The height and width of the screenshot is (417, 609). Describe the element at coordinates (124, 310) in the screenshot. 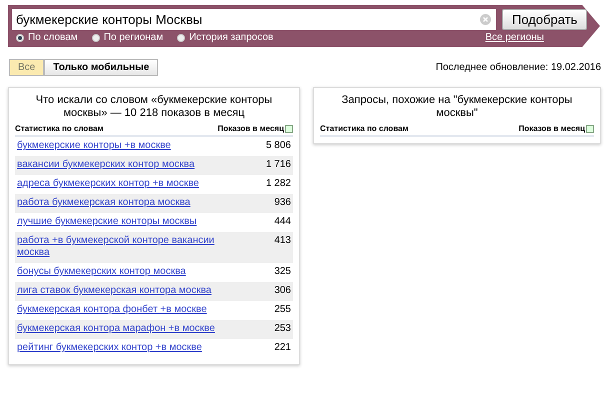

I see `phrase-link: букмекерская контора фонбет +в москве` at that location.